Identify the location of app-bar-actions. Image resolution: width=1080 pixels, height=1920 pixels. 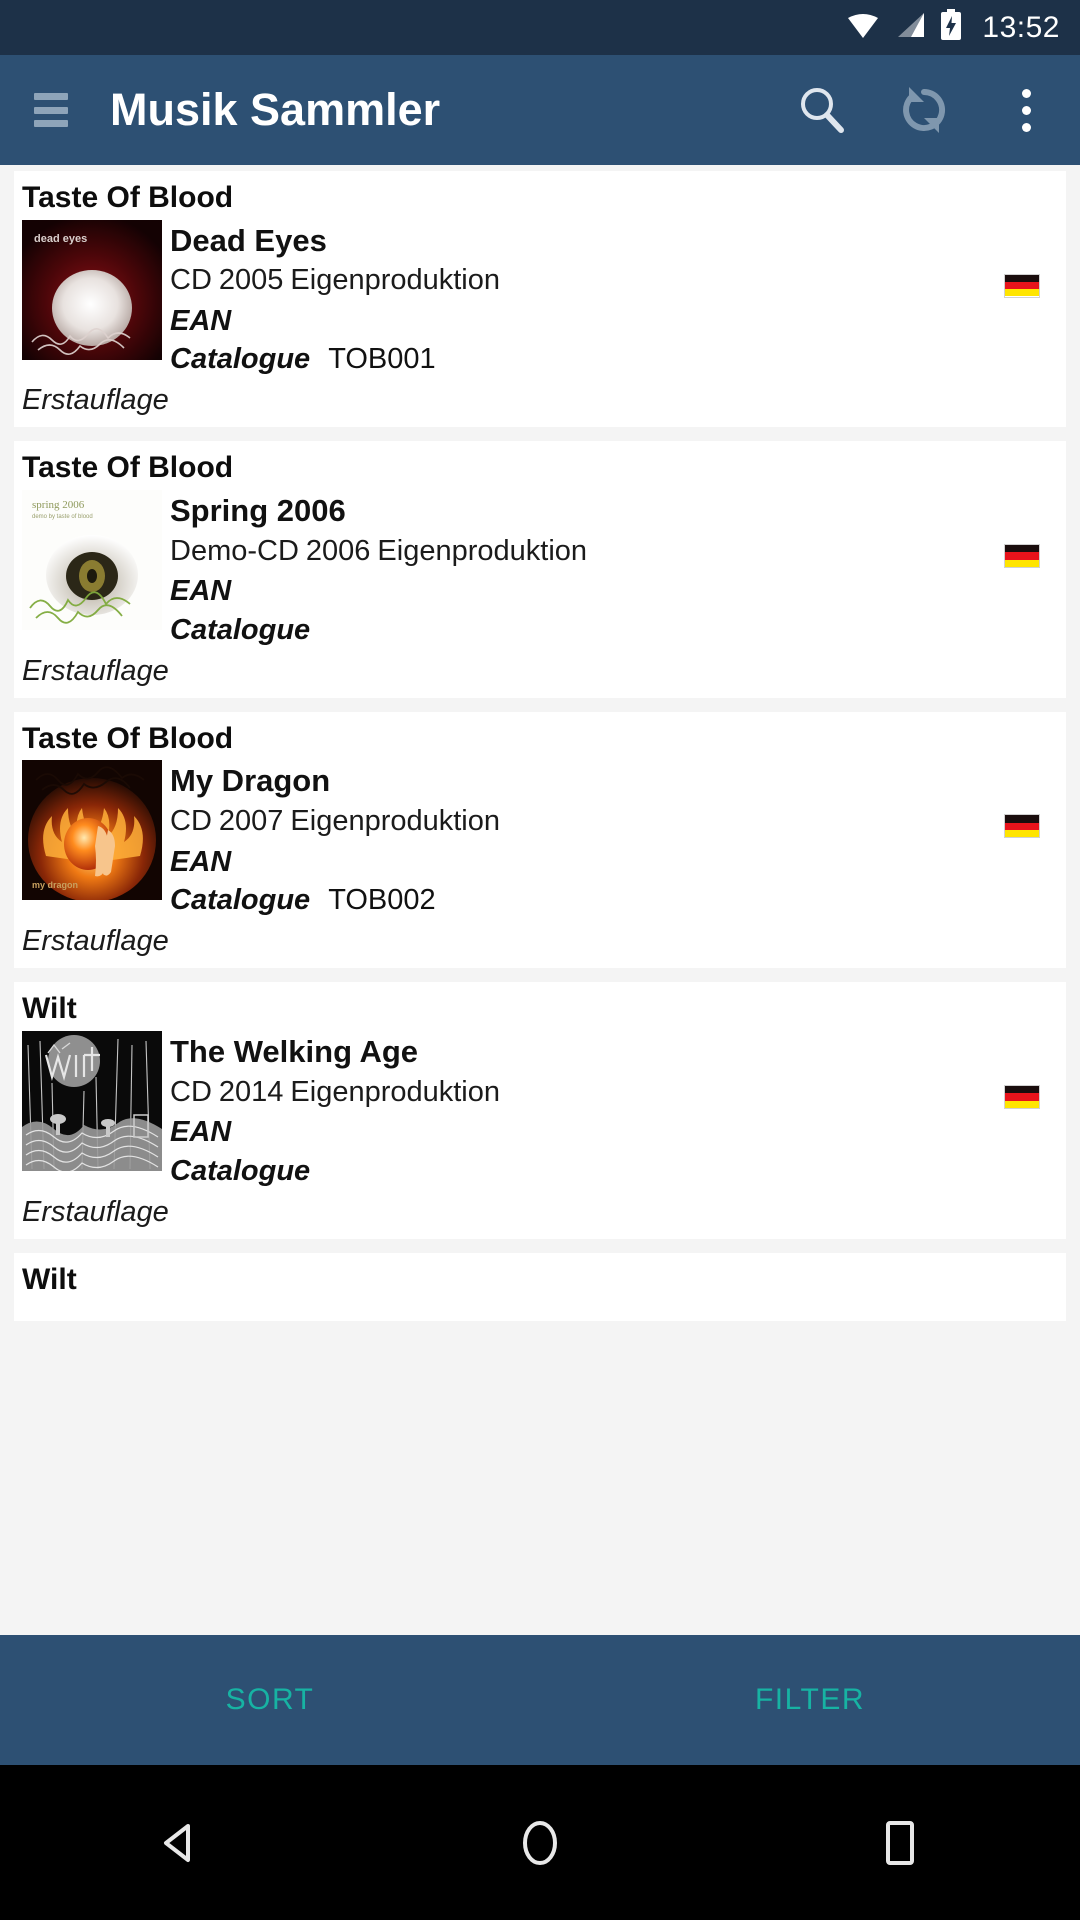
(924, 110).